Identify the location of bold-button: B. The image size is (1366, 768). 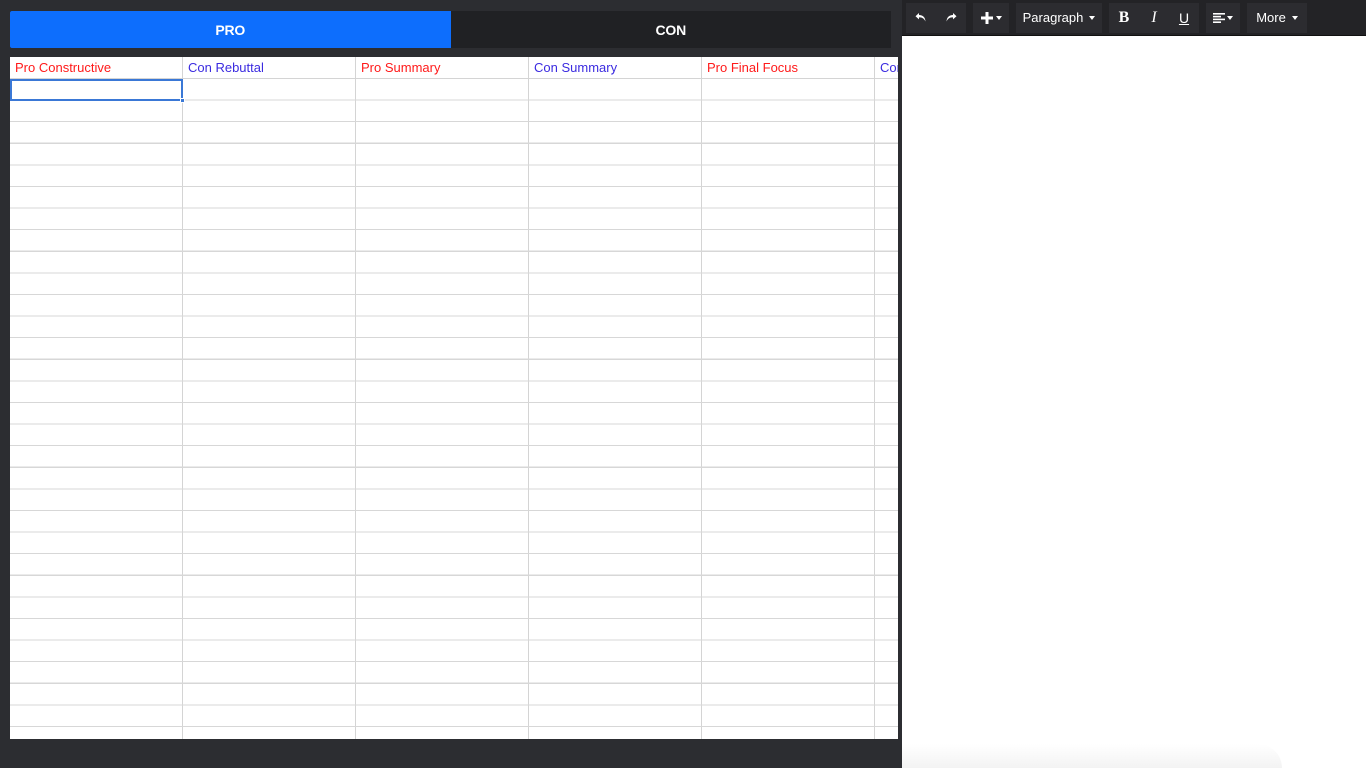
(1124, 17).